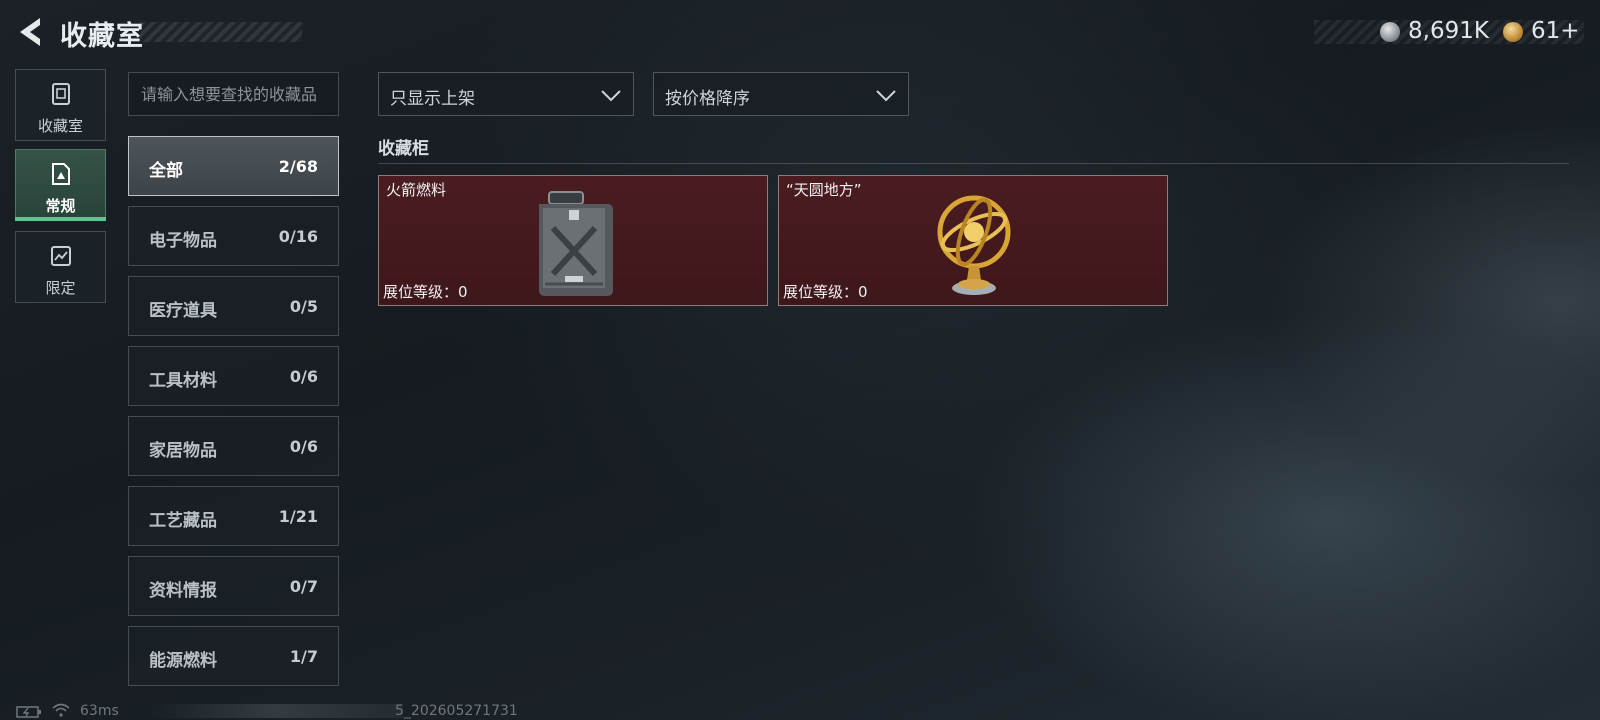  What do you see at coordinates (183, 311) in the screenshot?
I see `category-name: 医疗道具` at bounding box center [183, 311].